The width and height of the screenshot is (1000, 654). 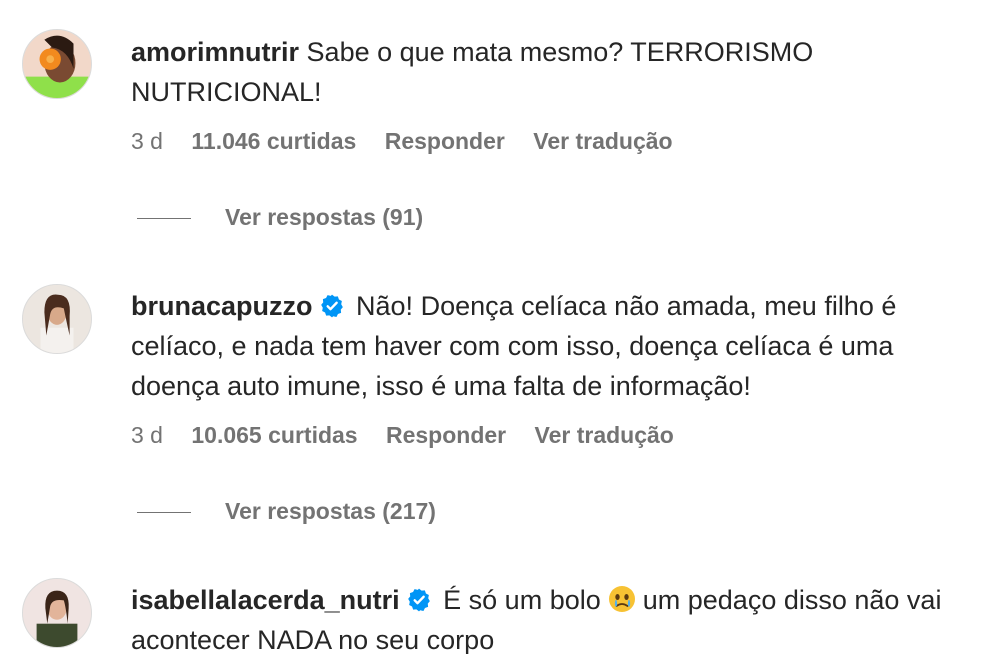 I want to click on comment-likes: 11.046 curtidas, so click(x=273, y=141).